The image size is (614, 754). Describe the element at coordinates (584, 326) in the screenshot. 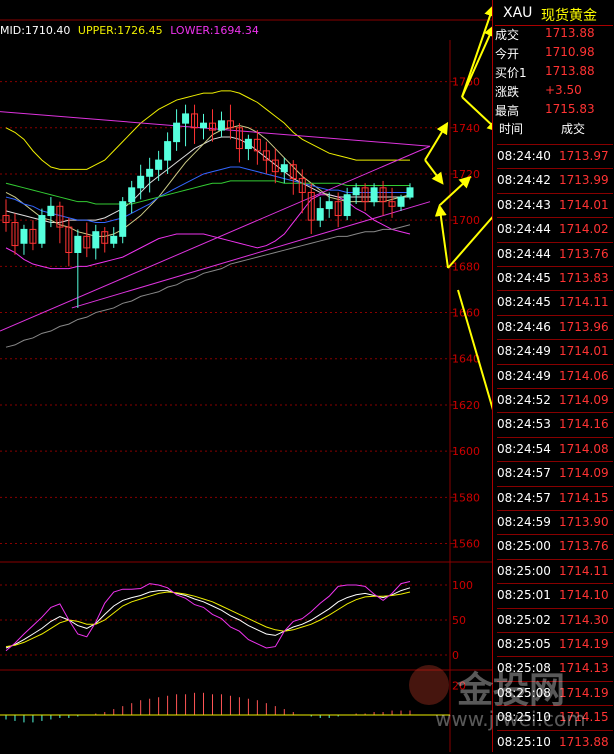

I see `tick-price: 1713.96` at that location.